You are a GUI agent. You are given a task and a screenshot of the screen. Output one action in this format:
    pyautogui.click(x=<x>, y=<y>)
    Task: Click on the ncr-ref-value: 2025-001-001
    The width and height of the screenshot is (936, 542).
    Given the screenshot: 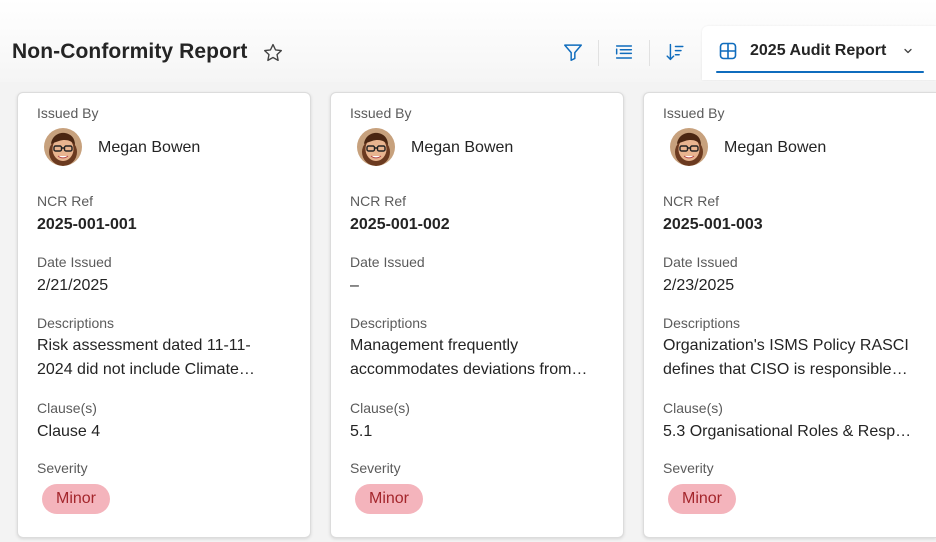 What is the action you would take?
    pyautogui.click(x=87, y=224)
    